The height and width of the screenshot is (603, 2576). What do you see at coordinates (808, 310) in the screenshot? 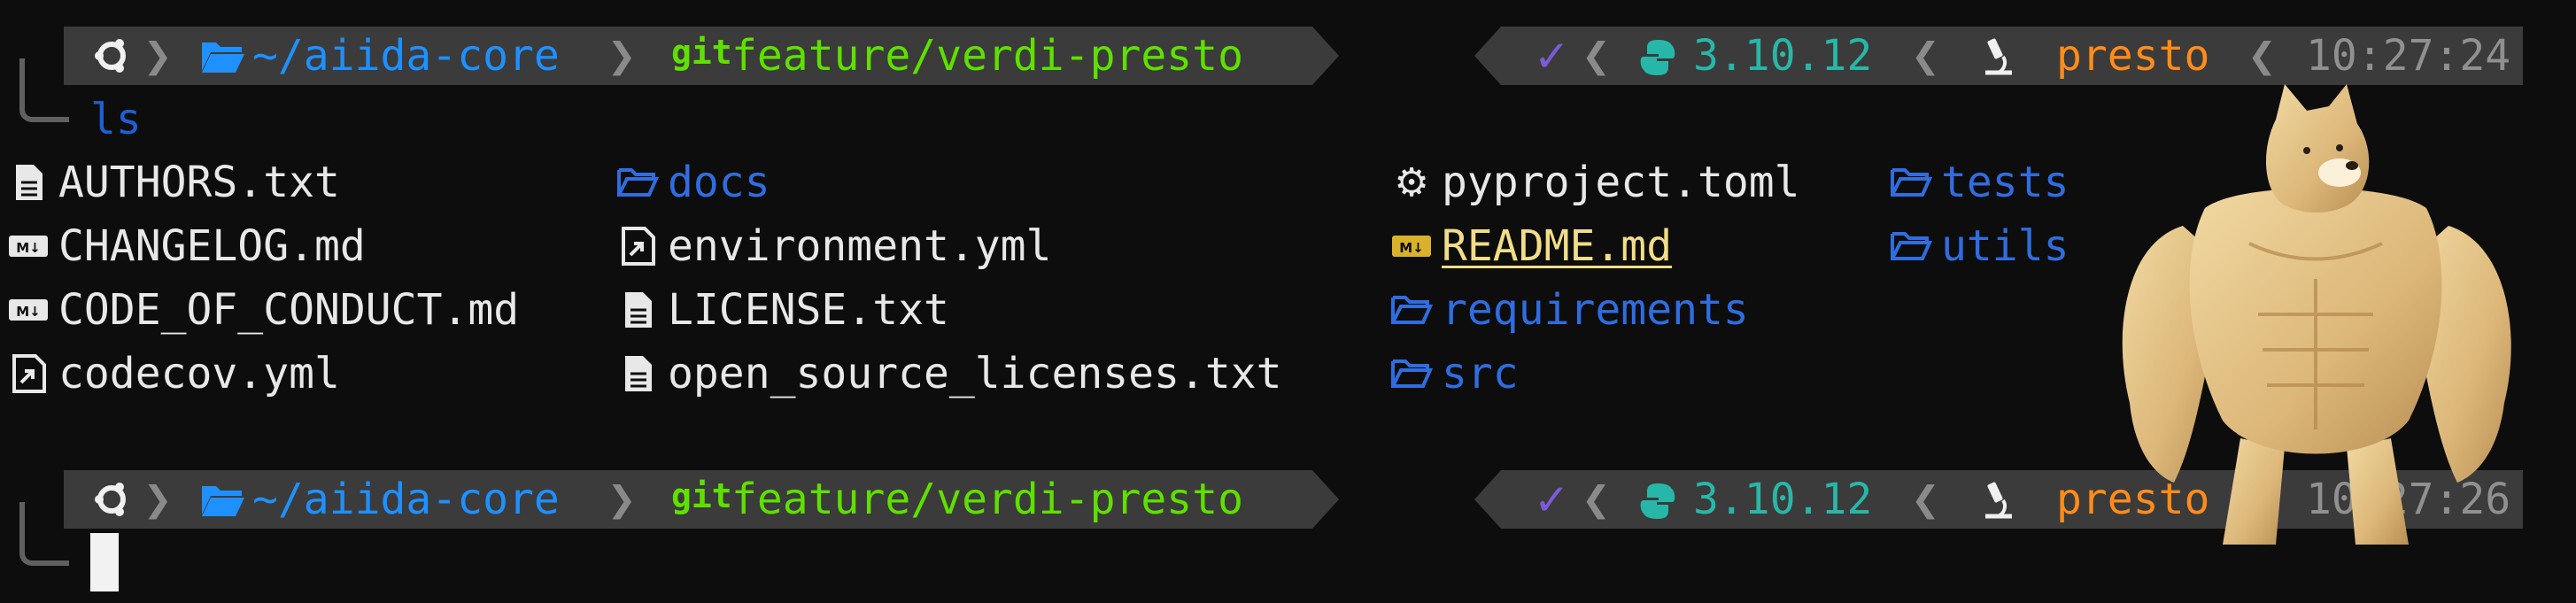
I see `file-name: LICENSE.txt` at bounding box center [808, 310].